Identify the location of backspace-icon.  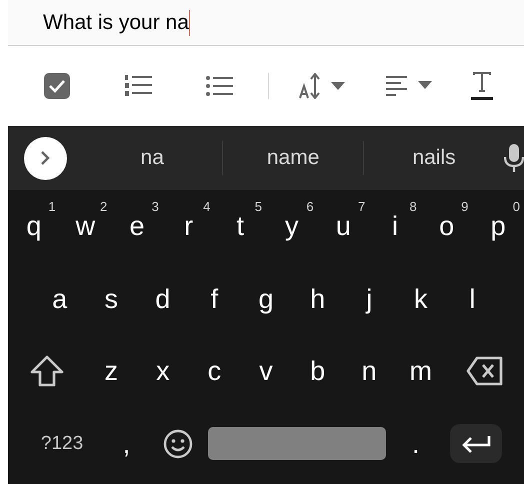
(485, 371).